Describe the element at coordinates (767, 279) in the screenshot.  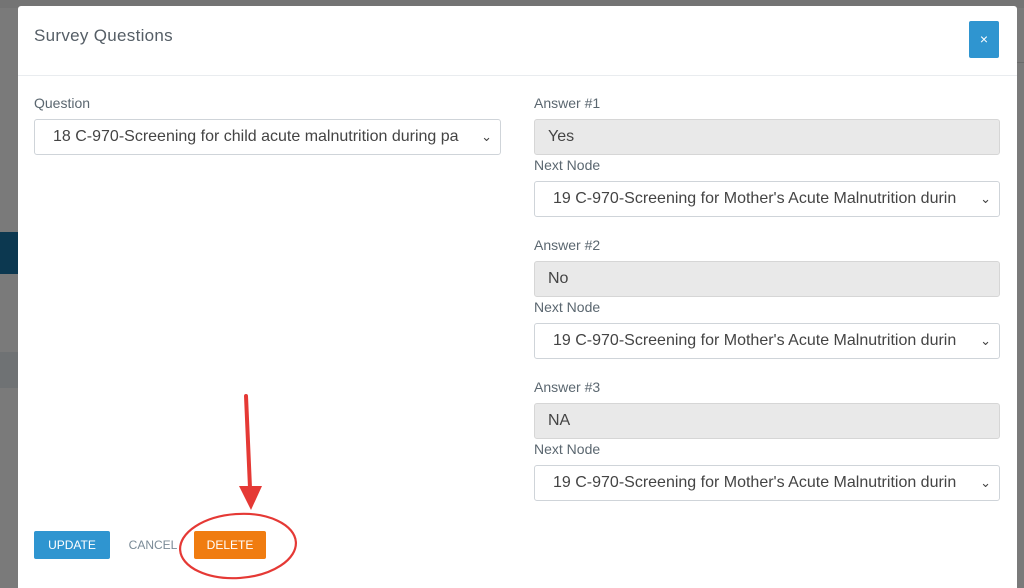
I see `answer-2-value: No` at that location.